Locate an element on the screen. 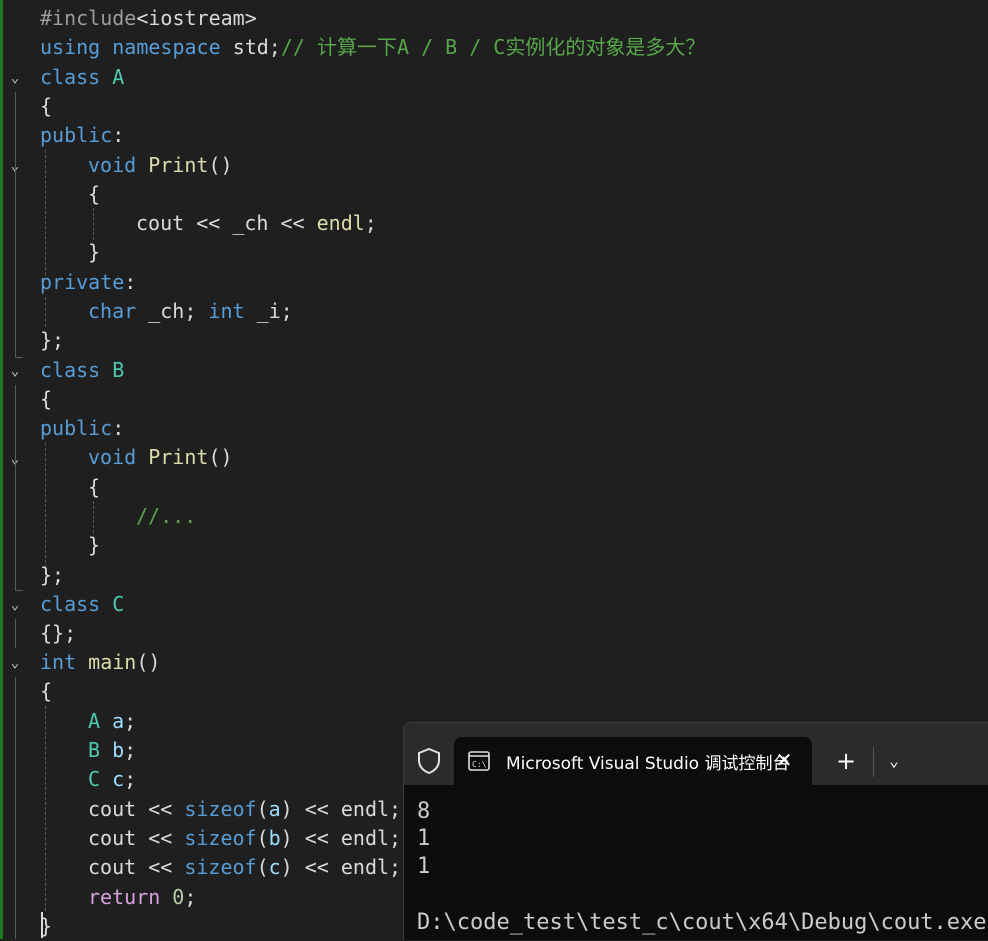 This screenshot has width=988, height=941. text-caret is located at coordinates (42, 925).